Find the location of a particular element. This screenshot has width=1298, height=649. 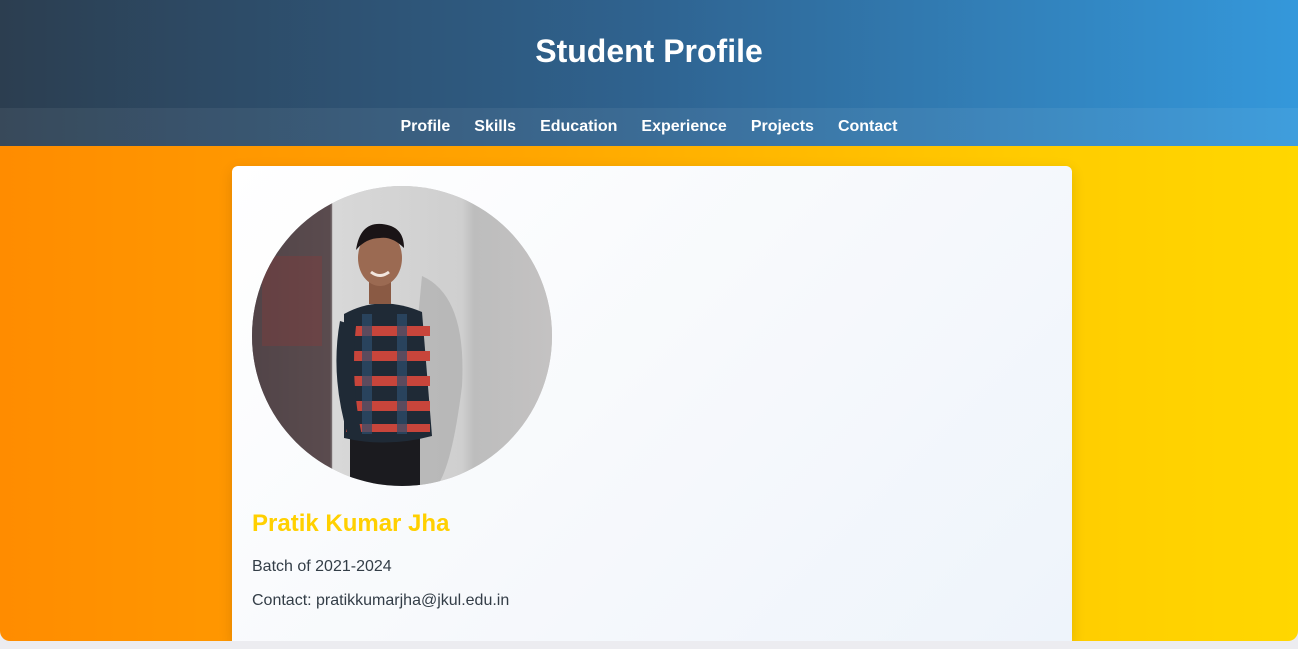

page-bottom-edge is located at coordinates (649, 645).